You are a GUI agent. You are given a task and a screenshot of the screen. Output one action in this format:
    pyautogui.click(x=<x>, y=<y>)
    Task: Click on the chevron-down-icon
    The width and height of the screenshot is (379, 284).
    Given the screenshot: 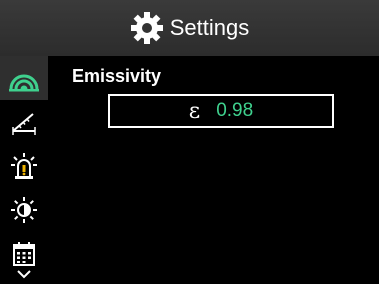 What is the action you would take?
    pyautogui.click(x=24, y=274)
    